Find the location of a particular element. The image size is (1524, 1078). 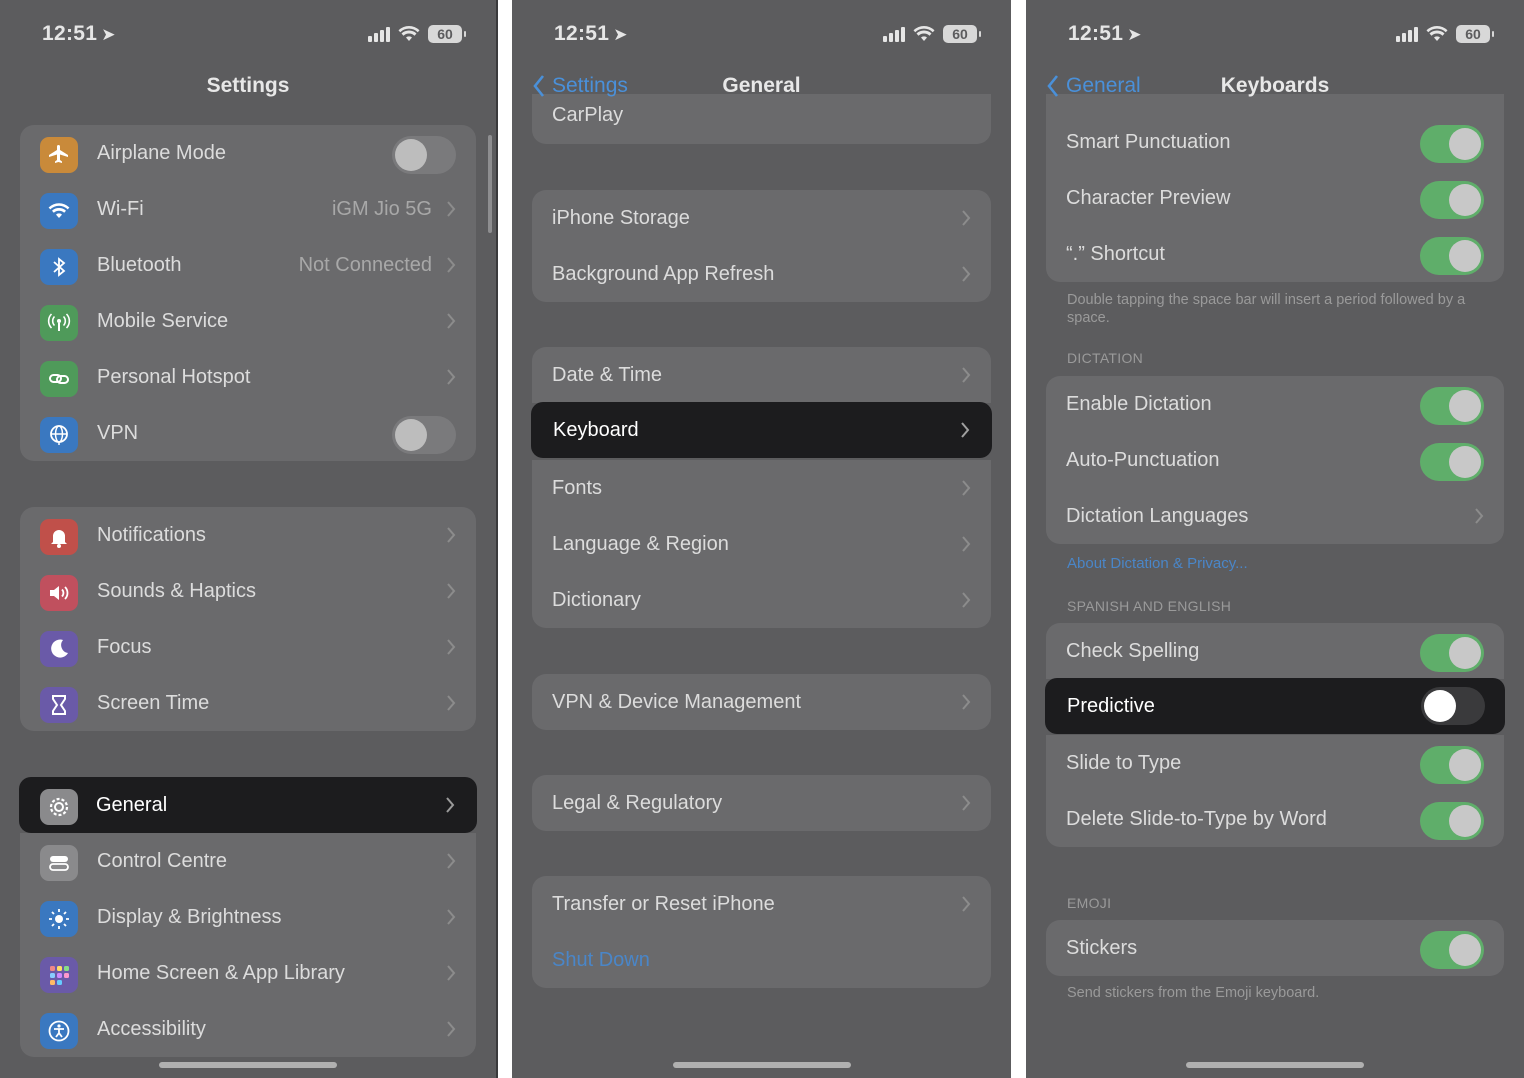

settings-row-screen-time: Screen Time is located at coordinates (248, 703).